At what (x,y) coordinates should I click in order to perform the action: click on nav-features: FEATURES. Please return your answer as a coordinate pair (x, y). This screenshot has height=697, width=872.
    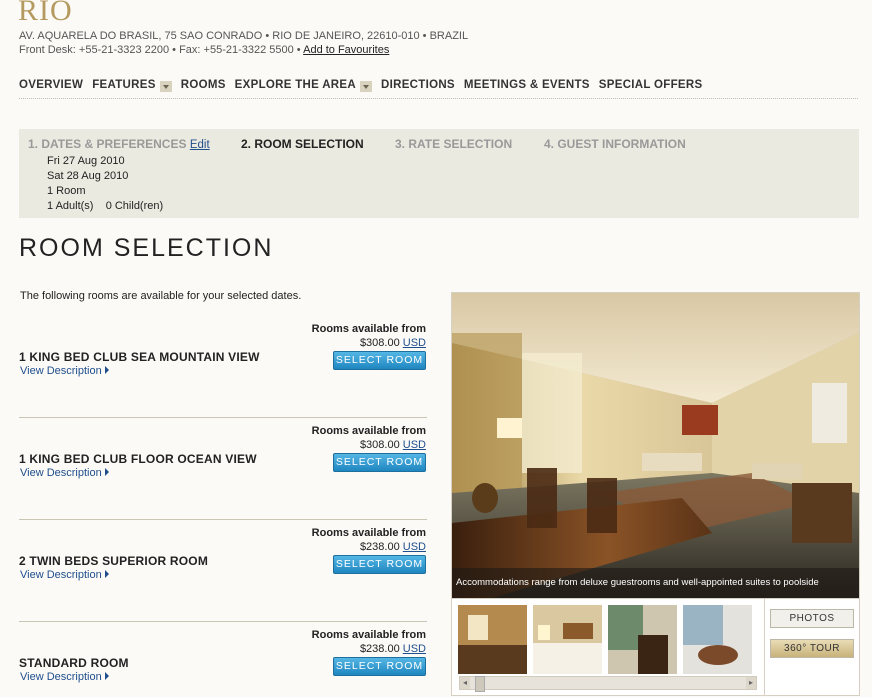
    Looking at the image, I should click on (132, 85).